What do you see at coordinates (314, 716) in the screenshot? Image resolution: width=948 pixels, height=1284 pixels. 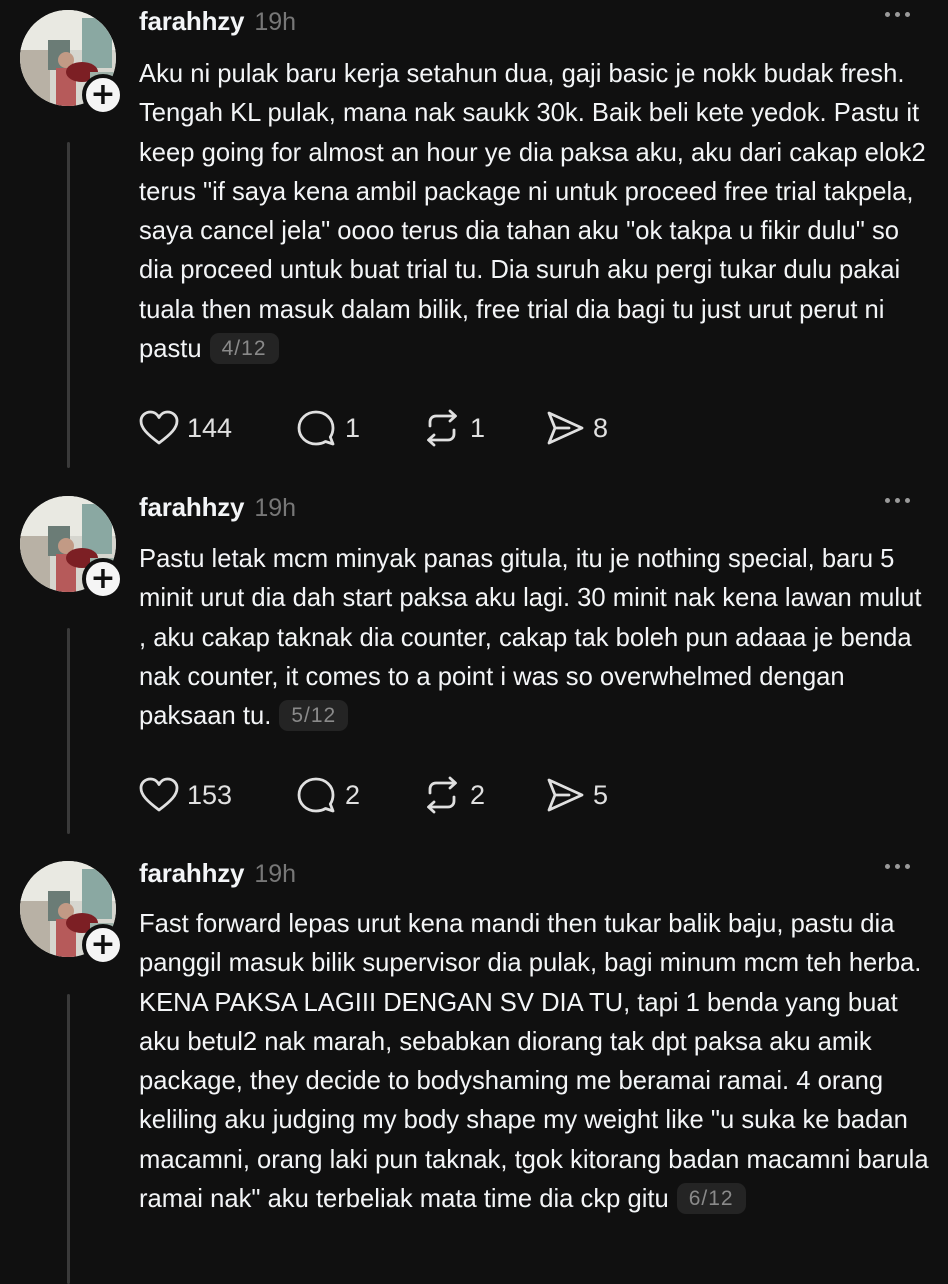 I see `thread-page-indicator: 5/12` at bounding box center [314, 716].